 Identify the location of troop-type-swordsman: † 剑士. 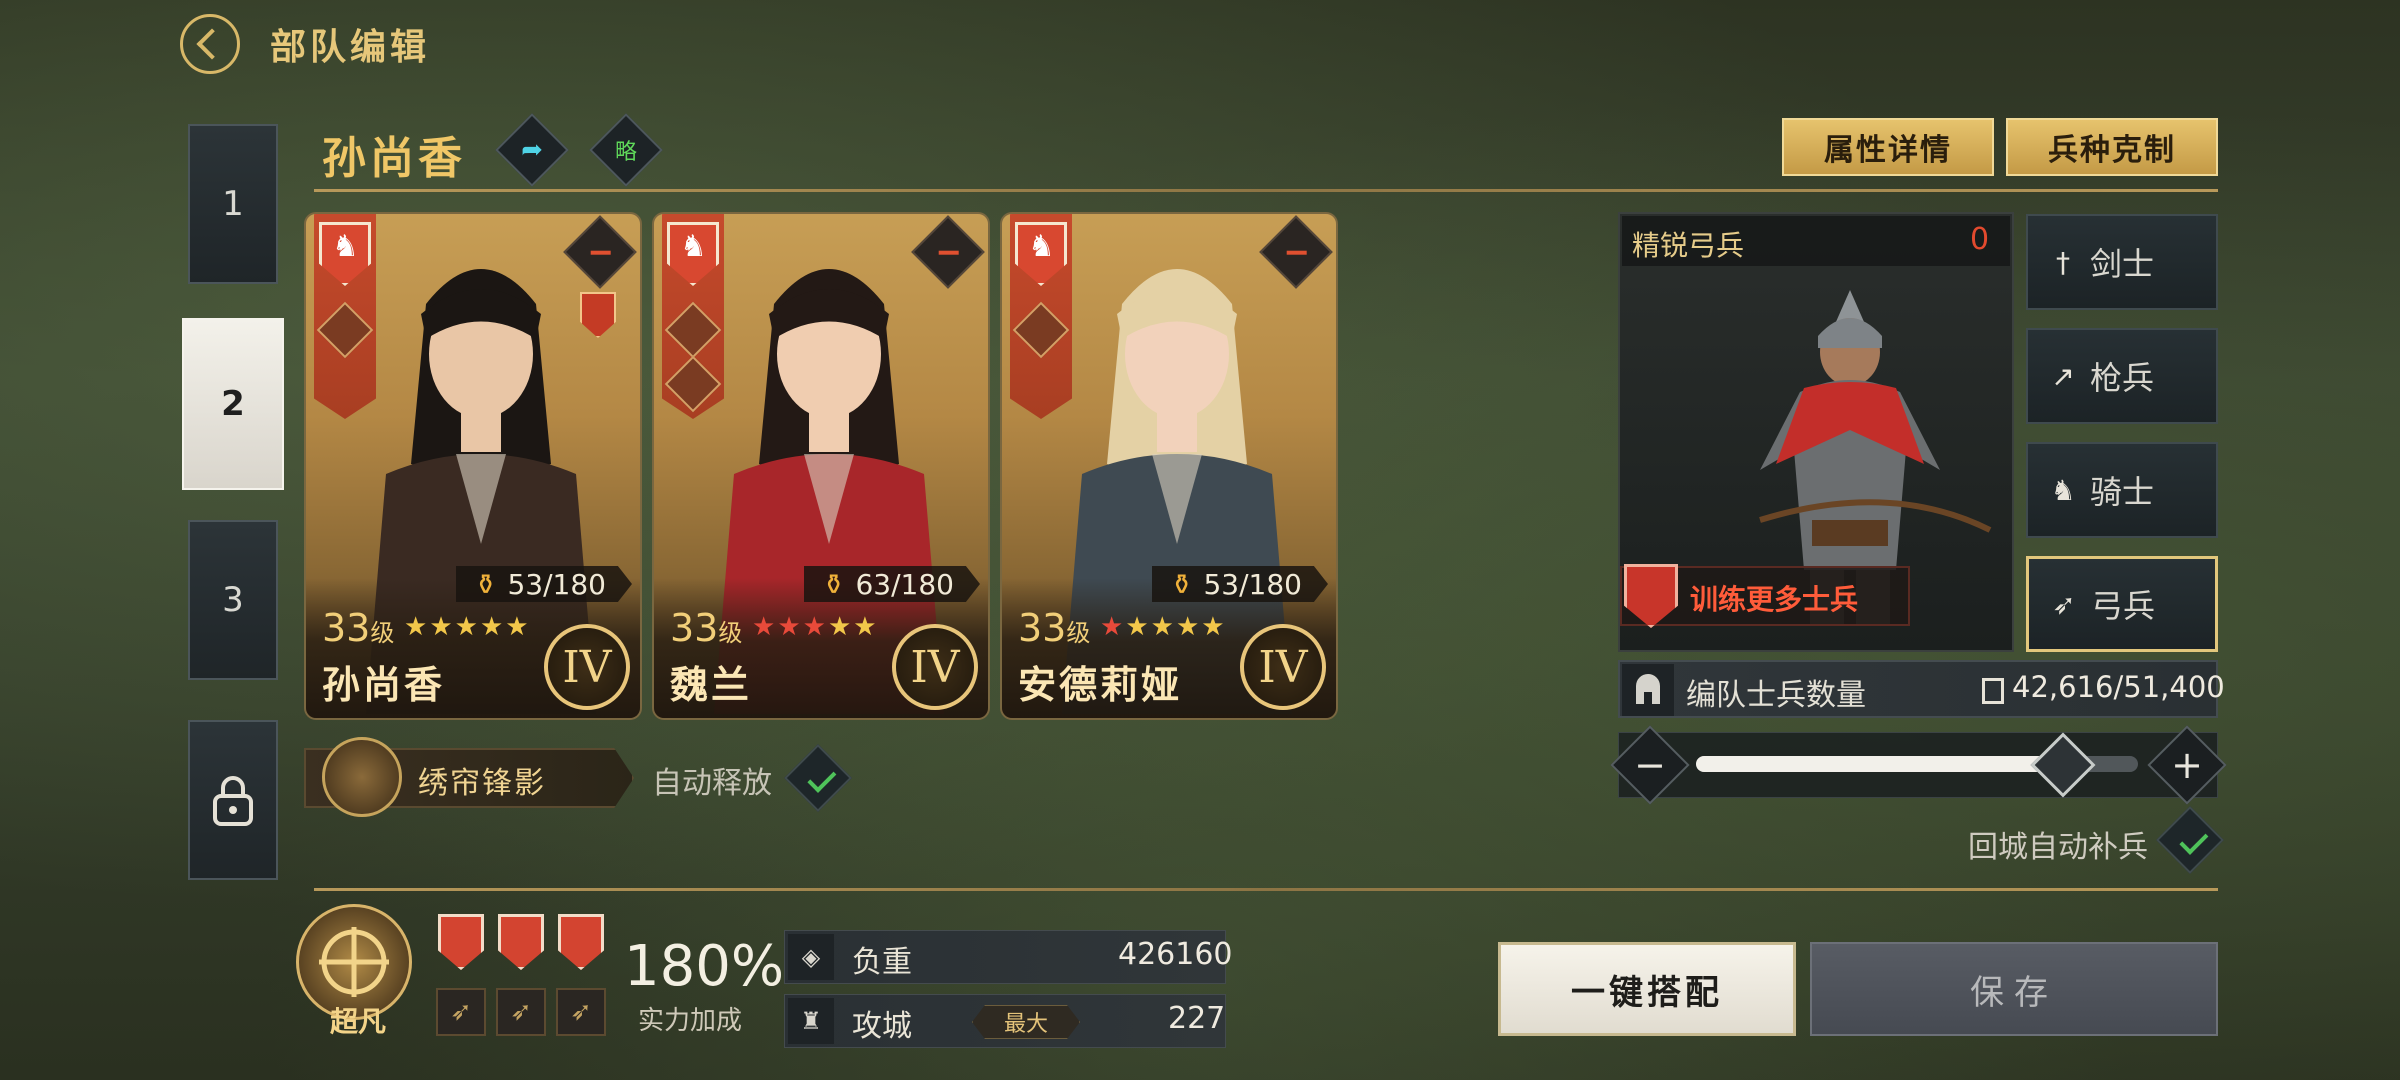
(2122, 262).